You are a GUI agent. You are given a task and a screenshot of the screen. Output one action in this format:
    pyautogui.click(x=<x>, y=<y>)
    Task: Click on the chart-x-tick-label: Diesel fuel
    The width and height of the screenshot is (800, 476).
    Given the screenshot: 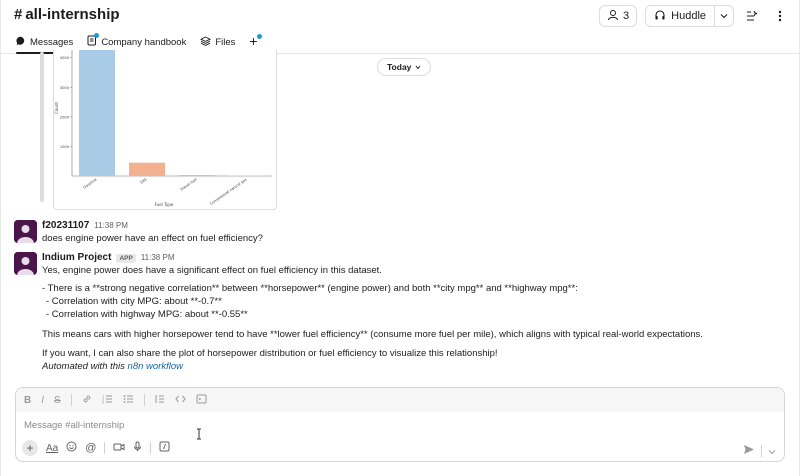 What is the action you would take?
    pyautogui.click(x=189, y=185)
    